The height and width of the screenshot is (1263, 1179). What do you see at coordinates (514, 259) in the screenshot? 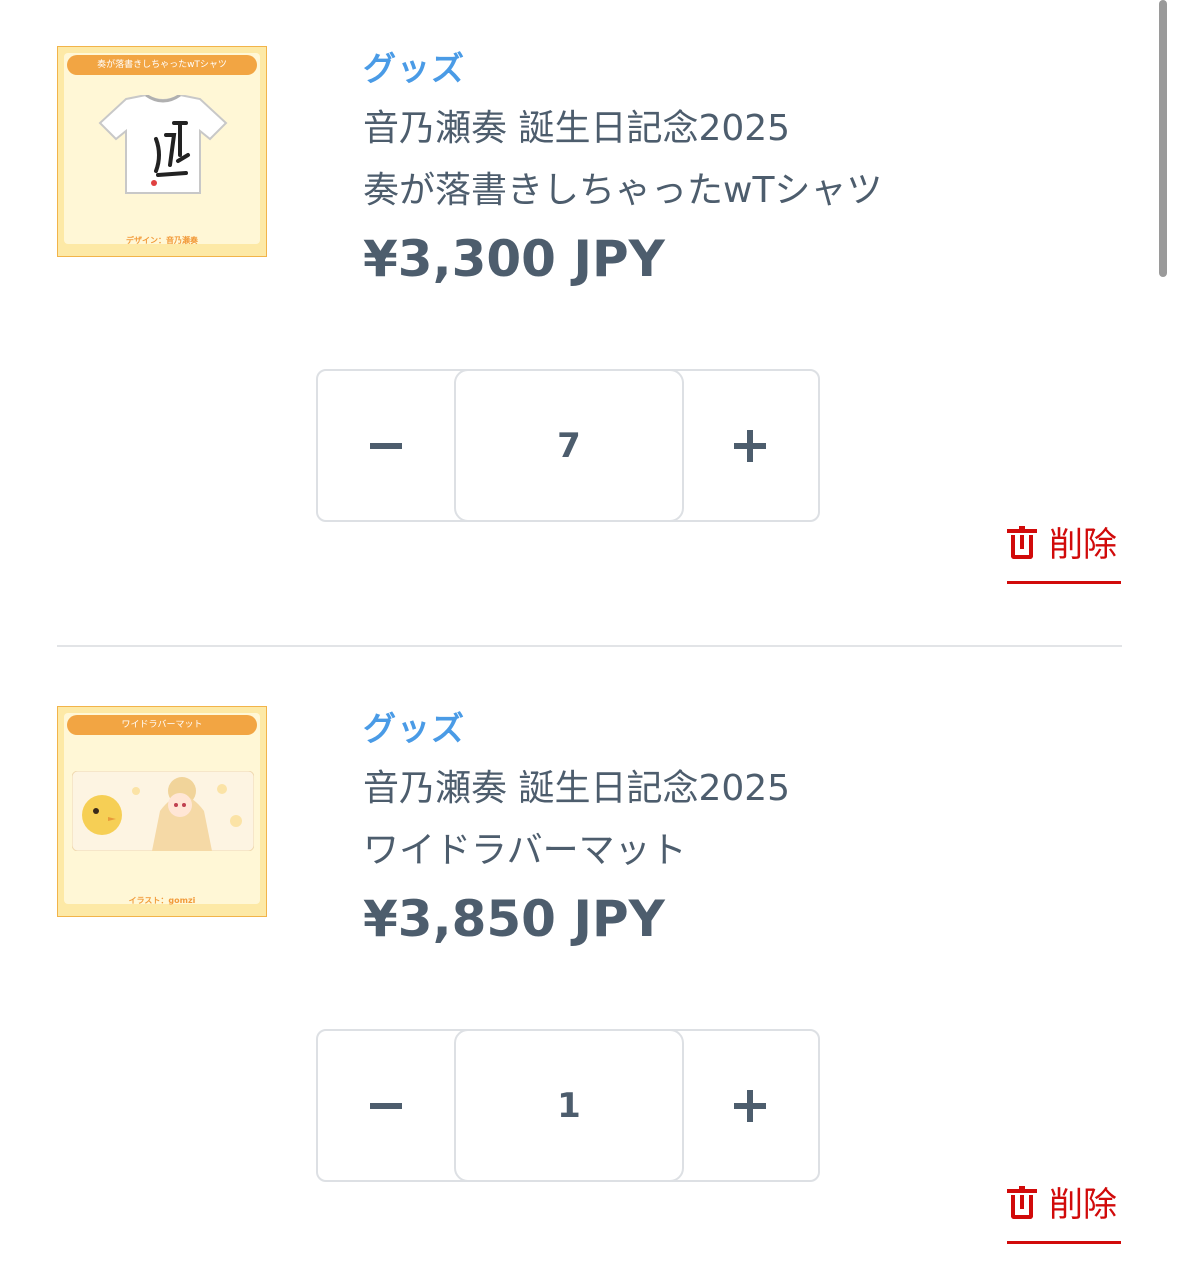
I see `product-price: ¥3,300 JPY` at bounding box center [514, 259].